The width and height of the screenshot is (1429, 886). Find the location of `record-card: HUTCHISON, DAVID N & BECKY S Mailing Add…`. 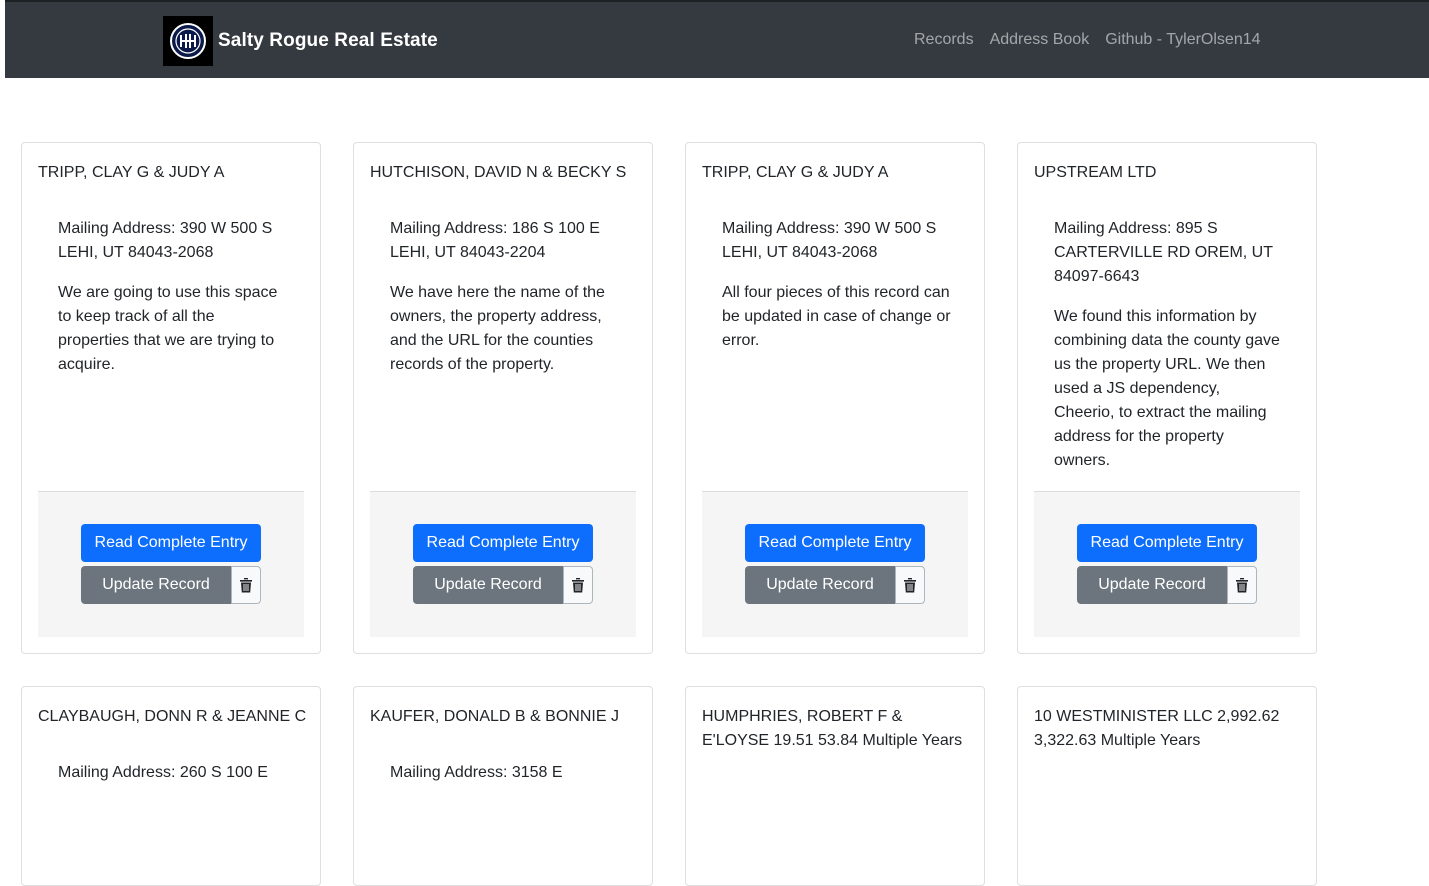

record-card: HUTCHISON, DAVID N & BECKY S Mailing Add… is located at coordinates (503, 398).